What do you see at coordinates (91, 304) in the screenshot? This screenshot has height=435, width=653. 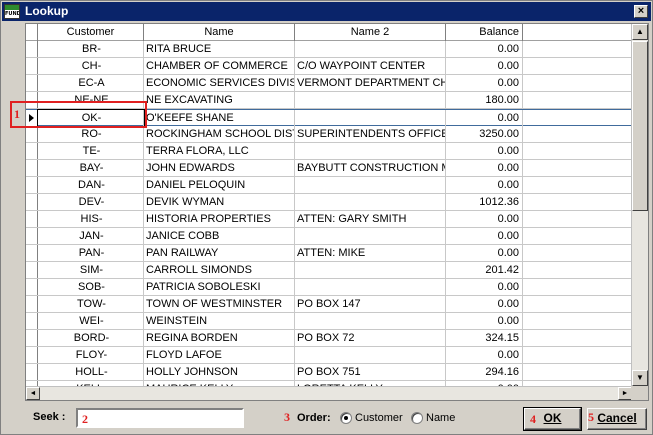 I see `customer-cell: TOW-` at bounding box center [91, 304].